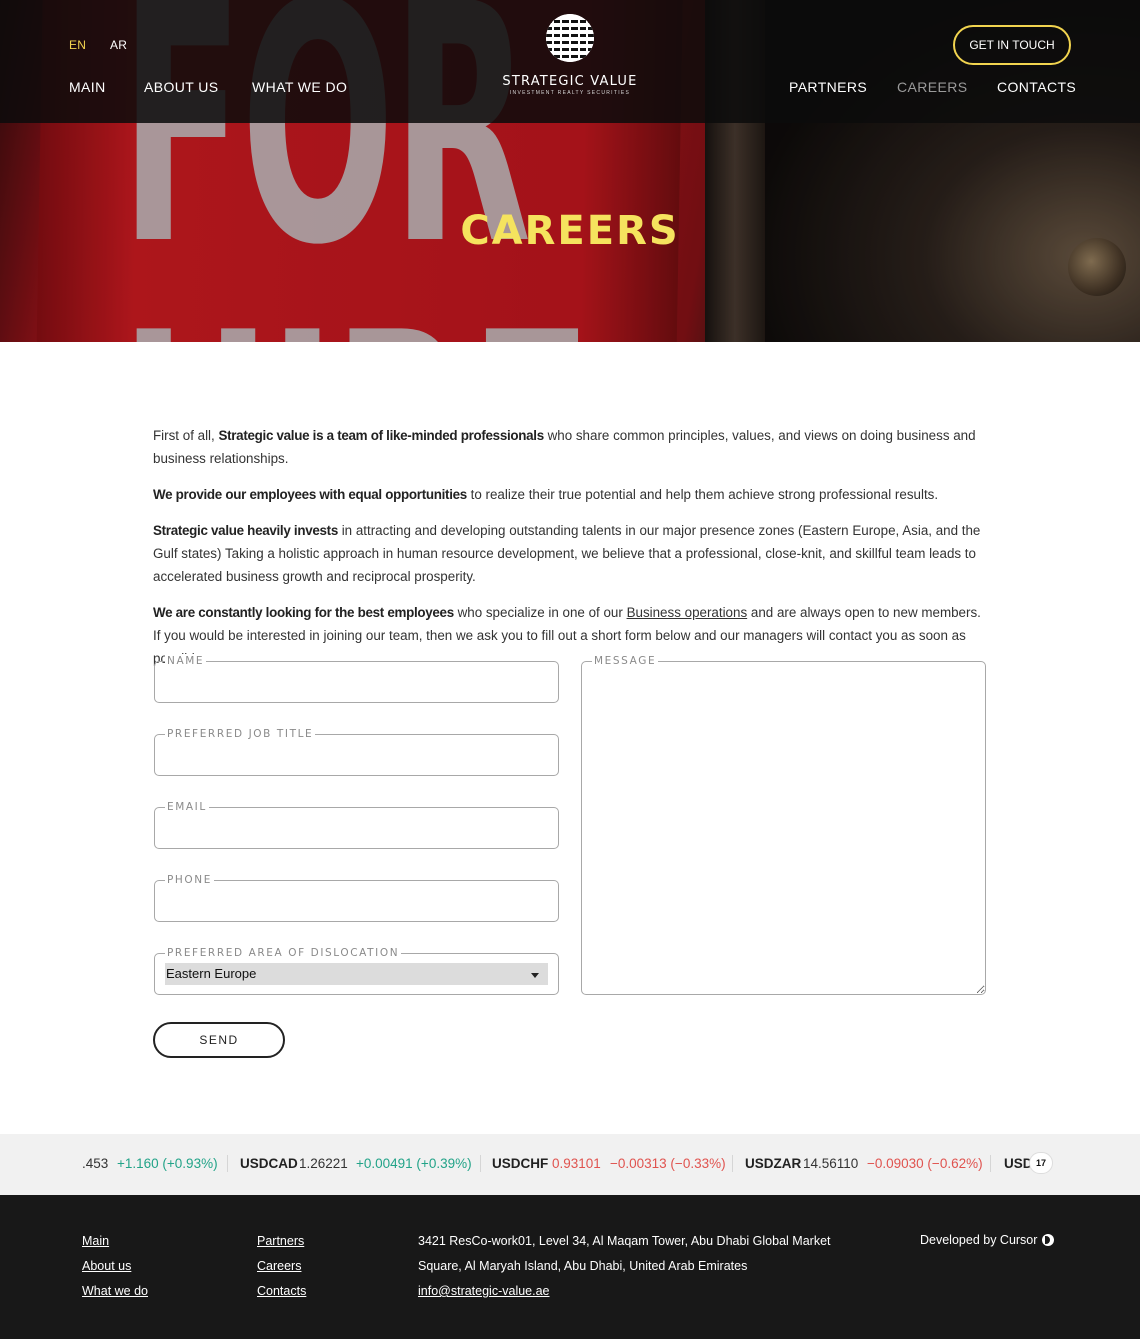 This screenshot has height=1339, width=1140. Describe the element at coordinates (668, 1163) in the screenshot. I see `ticker-change: −0.00313 (−0.33%)` at that location.